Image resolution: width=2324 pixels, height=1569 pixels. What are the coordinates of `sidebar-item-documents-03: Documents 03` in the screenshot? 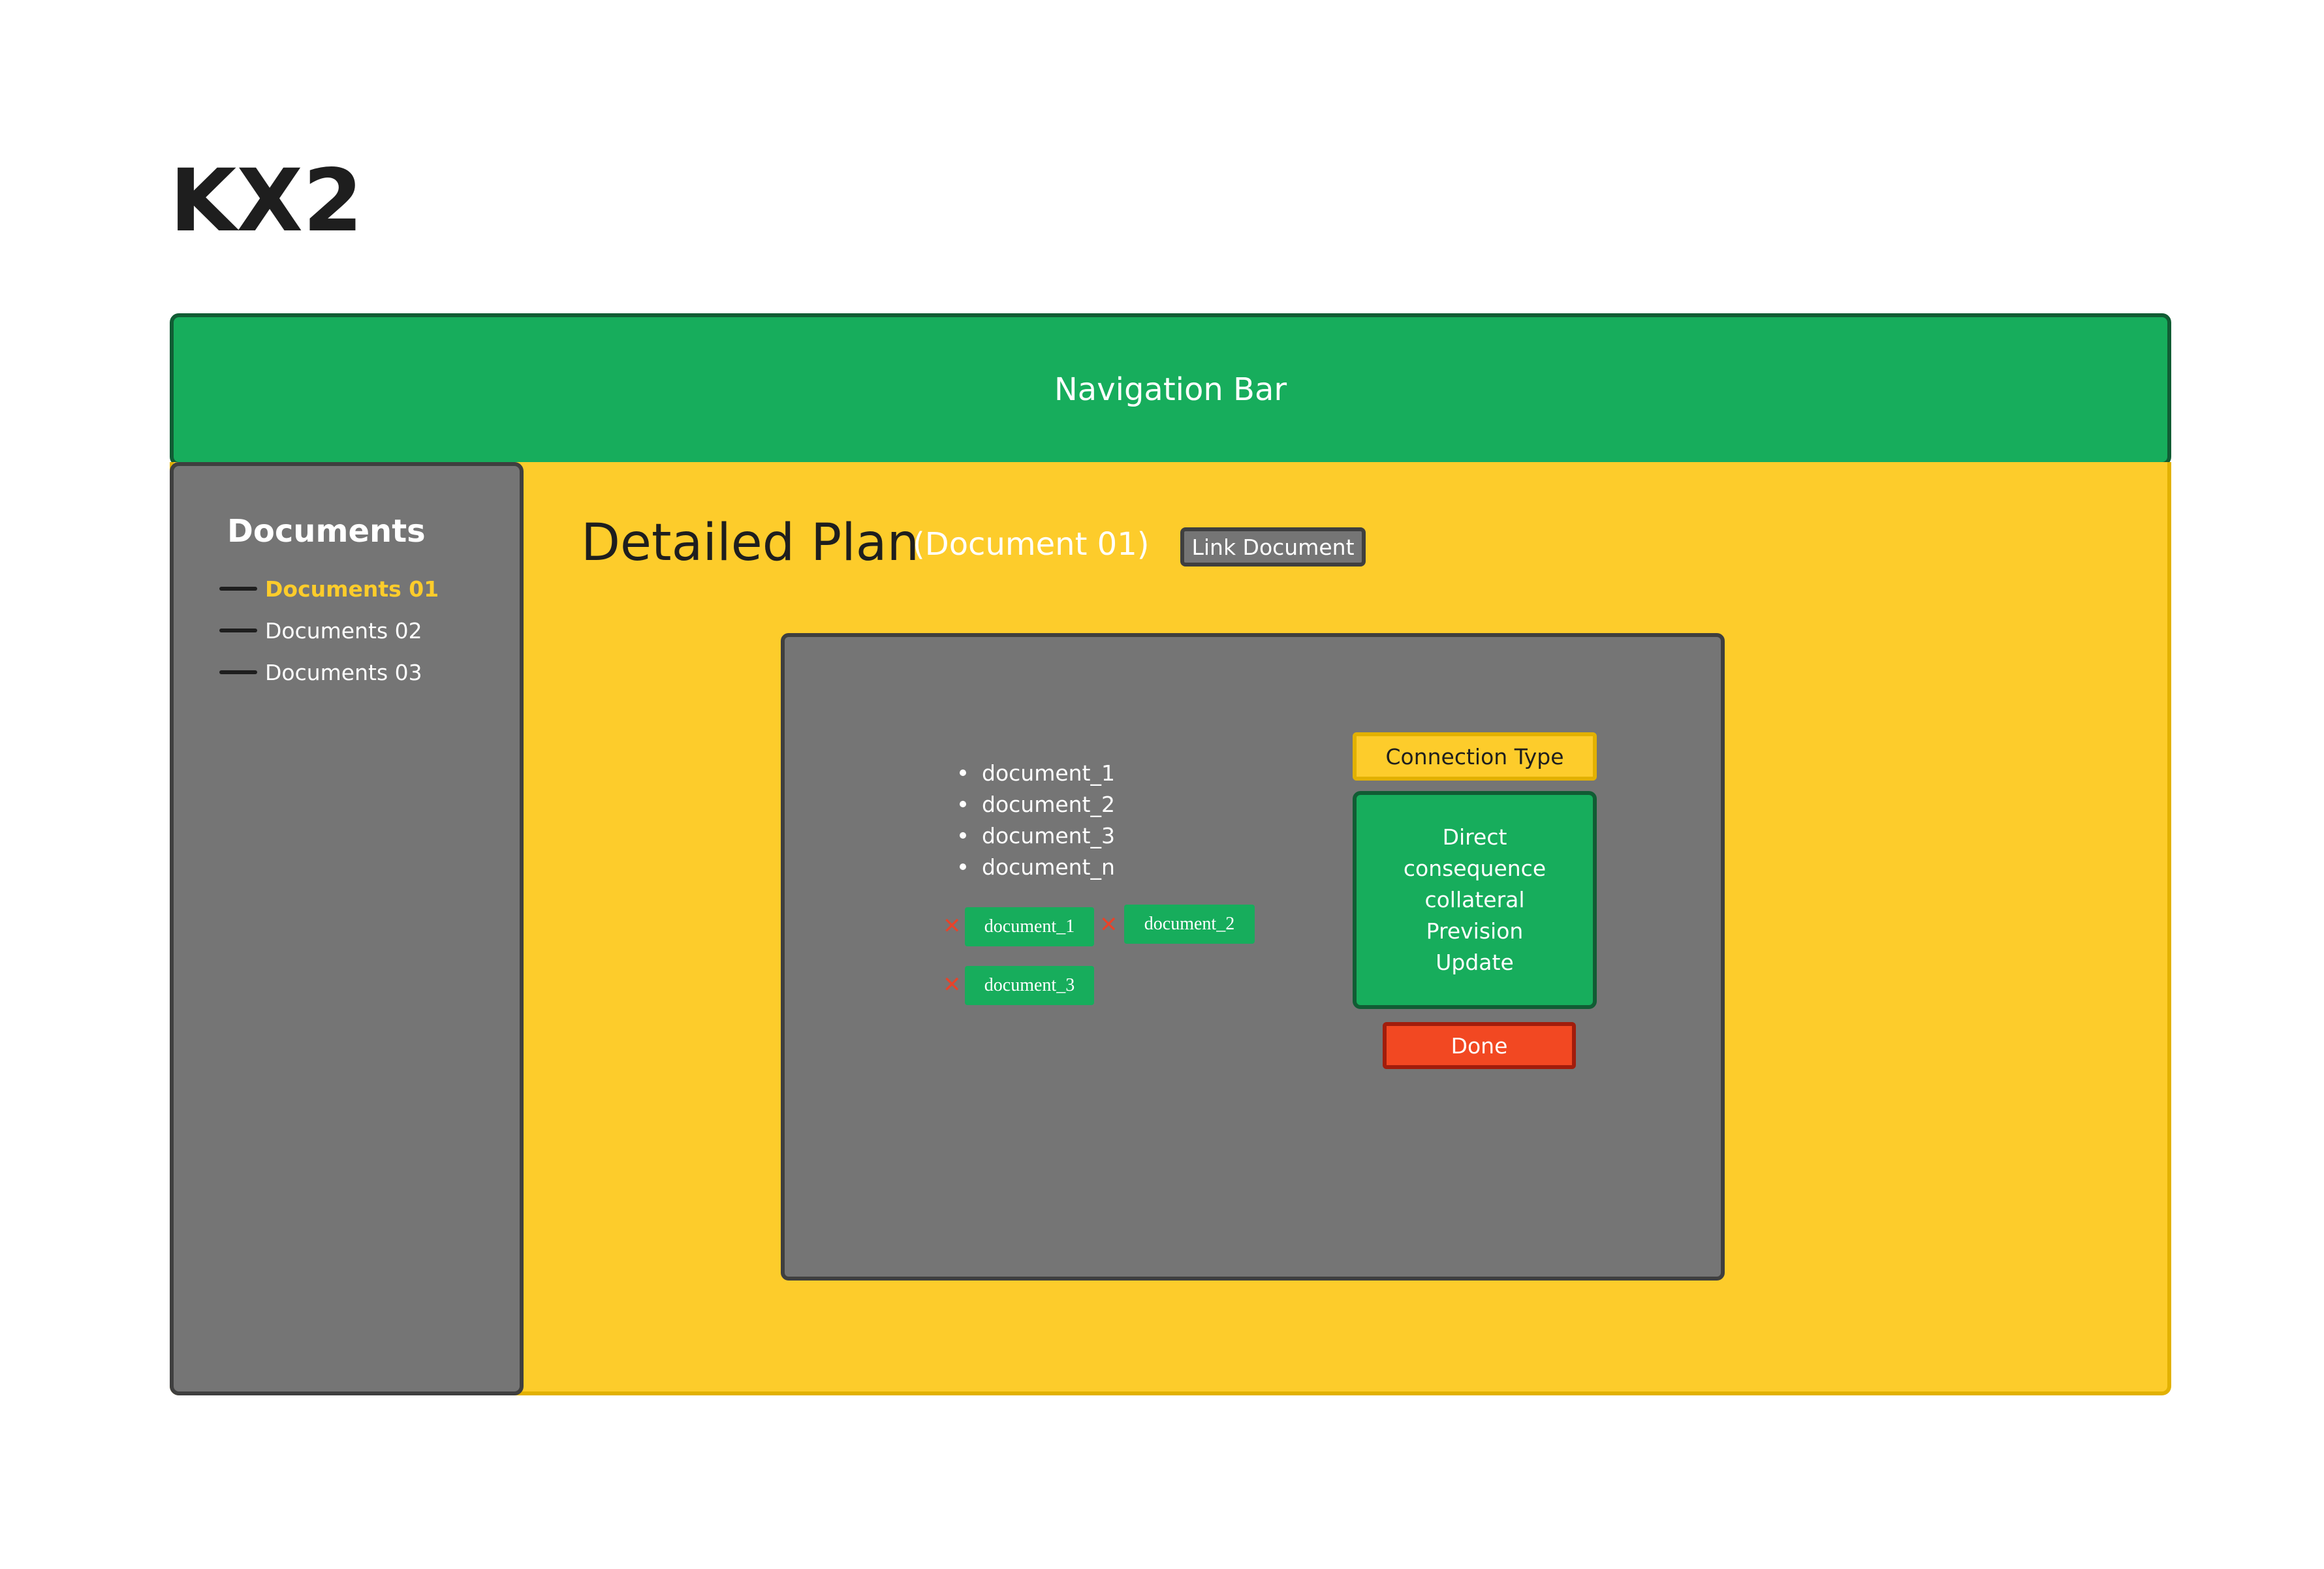 It's located at (329, 672).